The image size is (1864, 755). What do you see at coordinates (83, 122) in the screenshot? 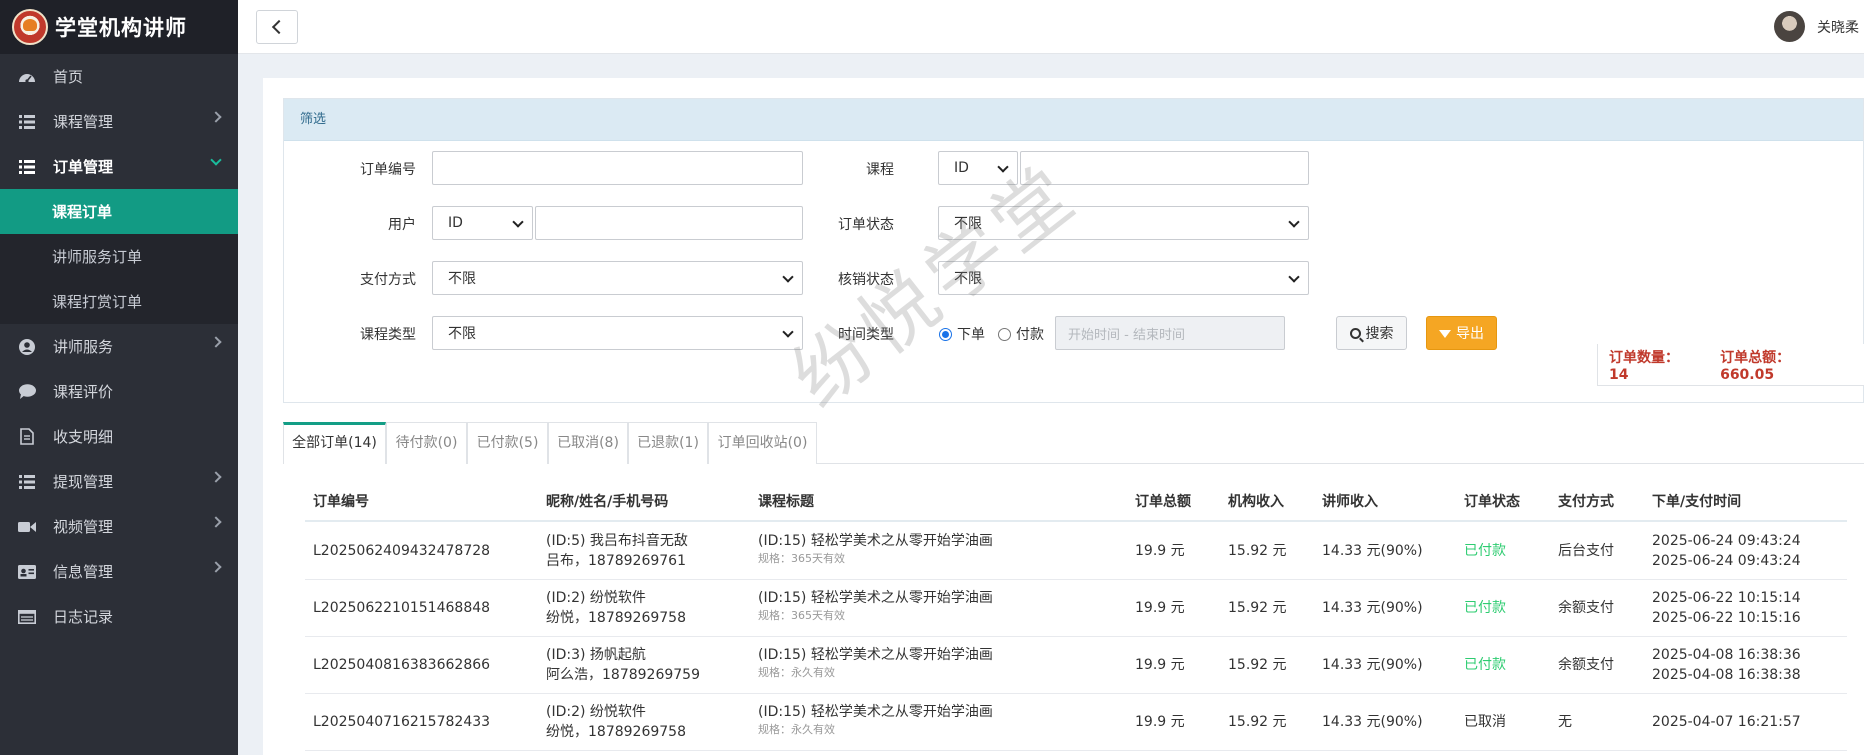
I see `sidebar-item-label: 课程管理` at bounding box center [83, 122].